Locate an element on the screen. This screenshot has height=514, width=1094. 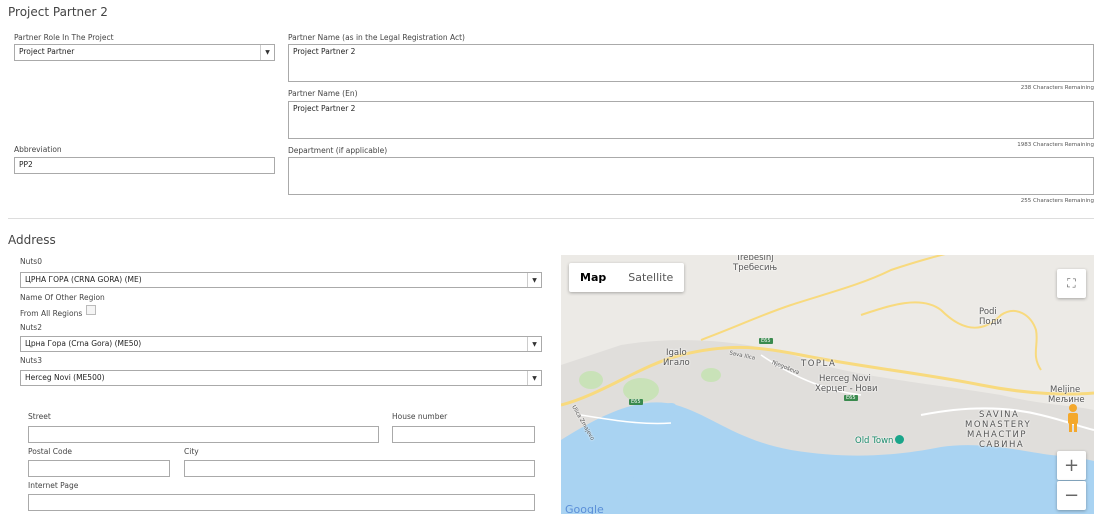
postal-code-input is located at coordinates (99, 468).